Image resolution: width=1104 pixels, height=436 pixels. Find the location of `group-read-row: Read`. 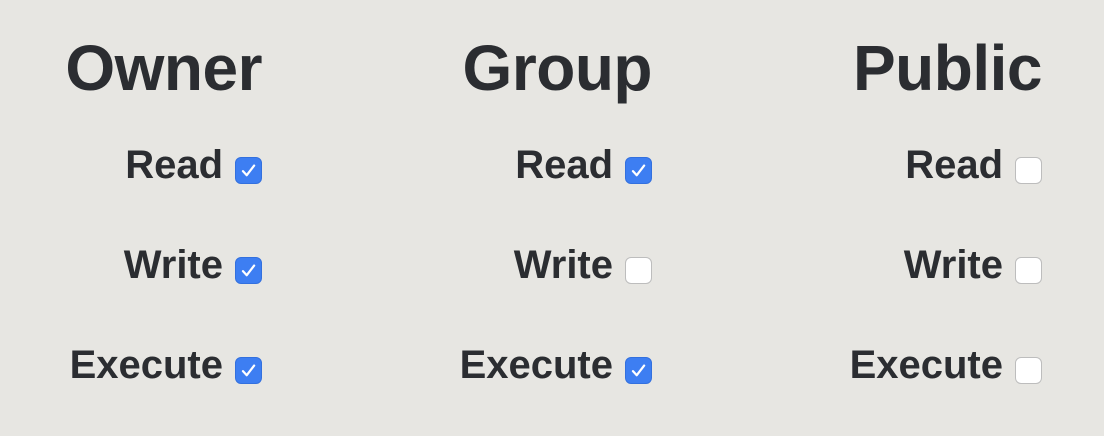

group-read-row: Read is located at coordinates (583, 165).